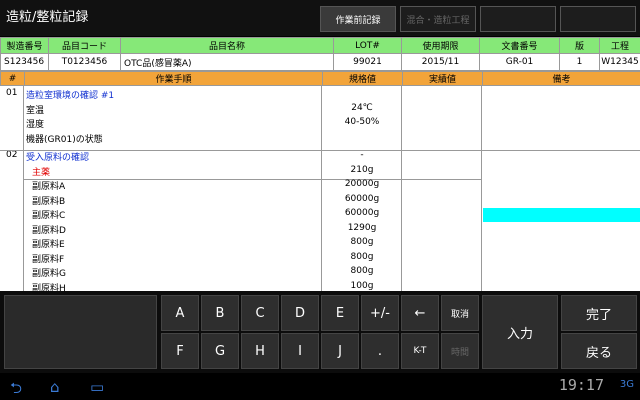 The height and width of the screenshot is (400, 640). What do you see at coordinates (47, 17) in the screenshot?
I see `page-title: 造粒/整粒記録` at bounding box center [47, 17].